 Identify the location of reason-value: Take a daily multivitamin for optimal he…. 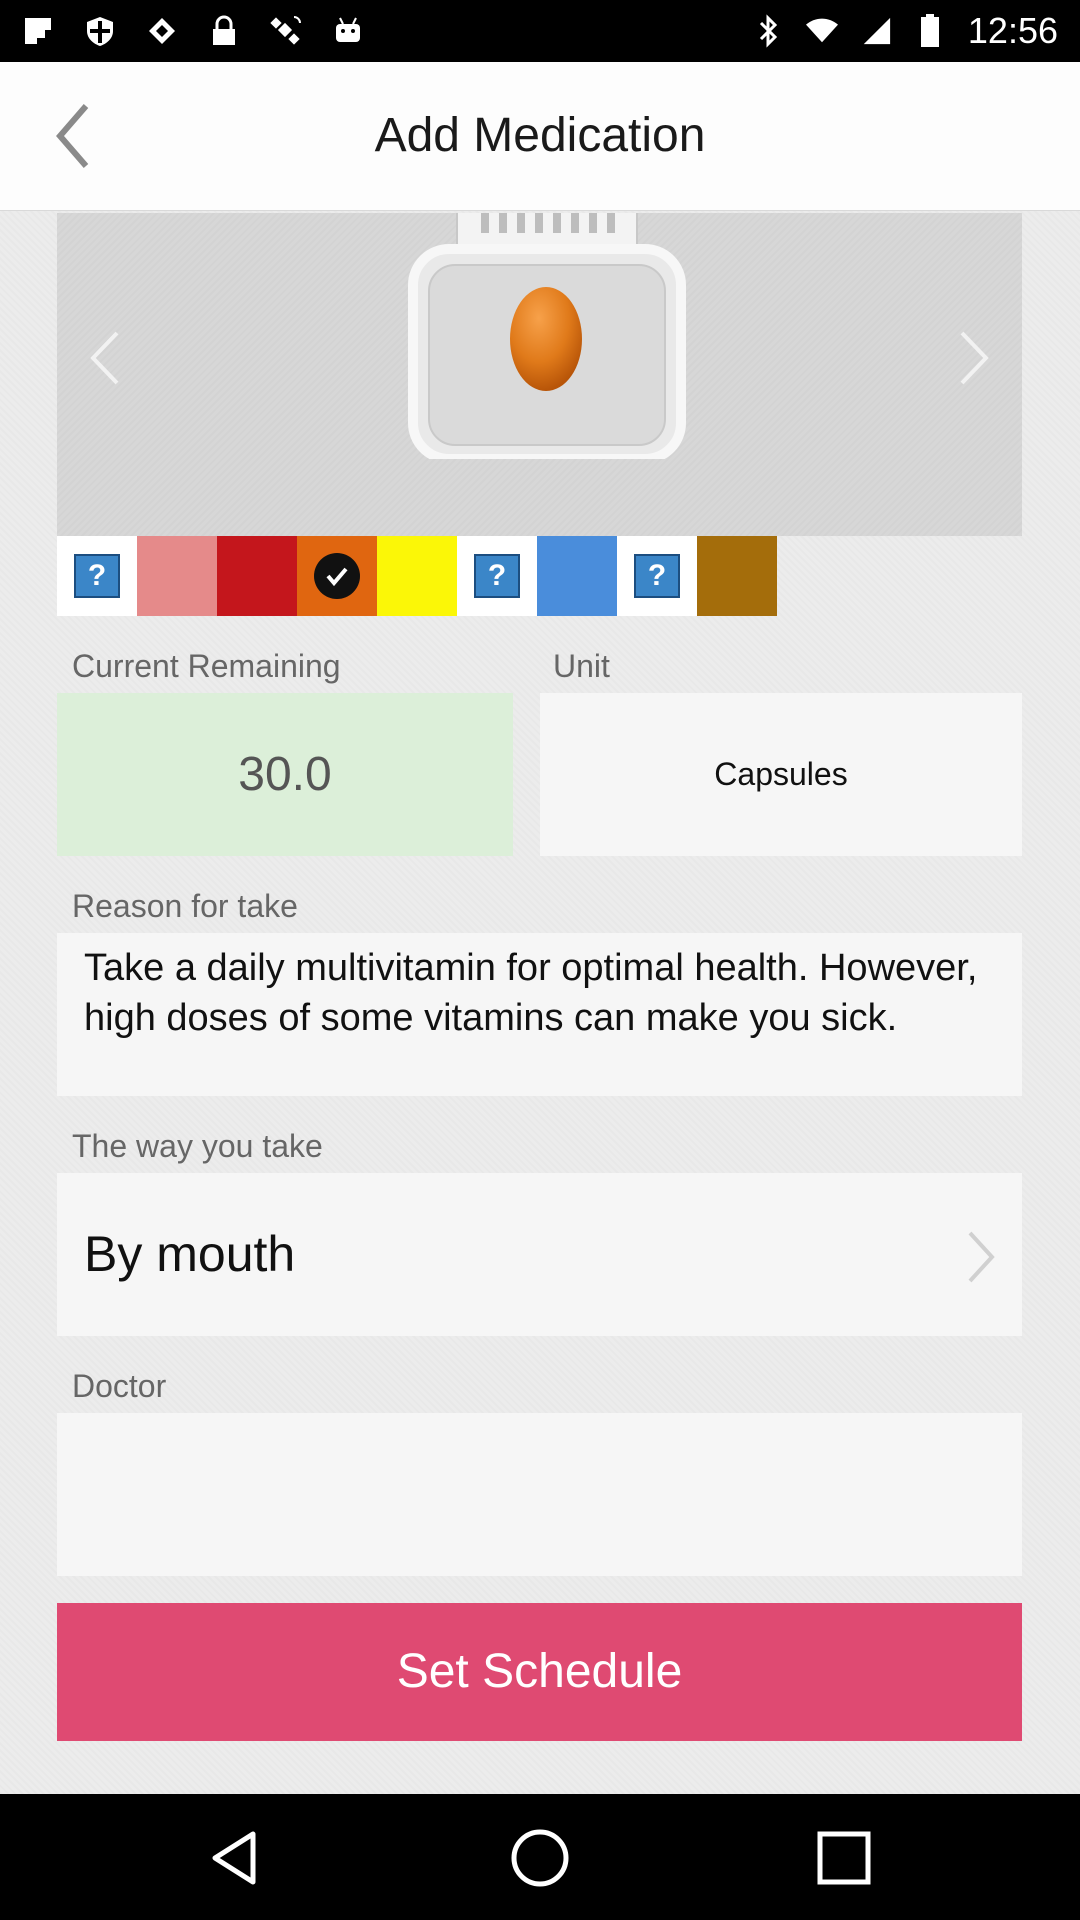
(531, 993).